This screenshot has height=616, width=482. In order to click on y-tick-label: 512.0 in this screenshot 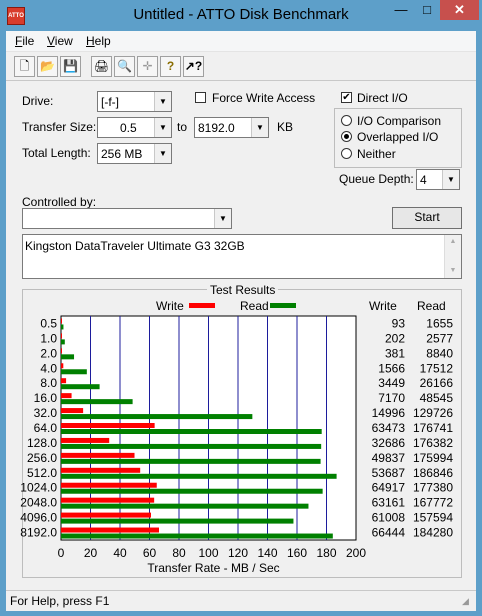, I will do `click(42, 473)`.